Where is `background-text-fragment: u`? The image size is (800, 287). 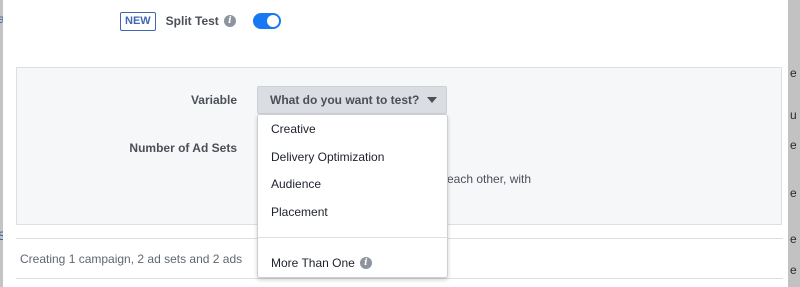
background-text-fragment: u is located at coordinates (793, 115).